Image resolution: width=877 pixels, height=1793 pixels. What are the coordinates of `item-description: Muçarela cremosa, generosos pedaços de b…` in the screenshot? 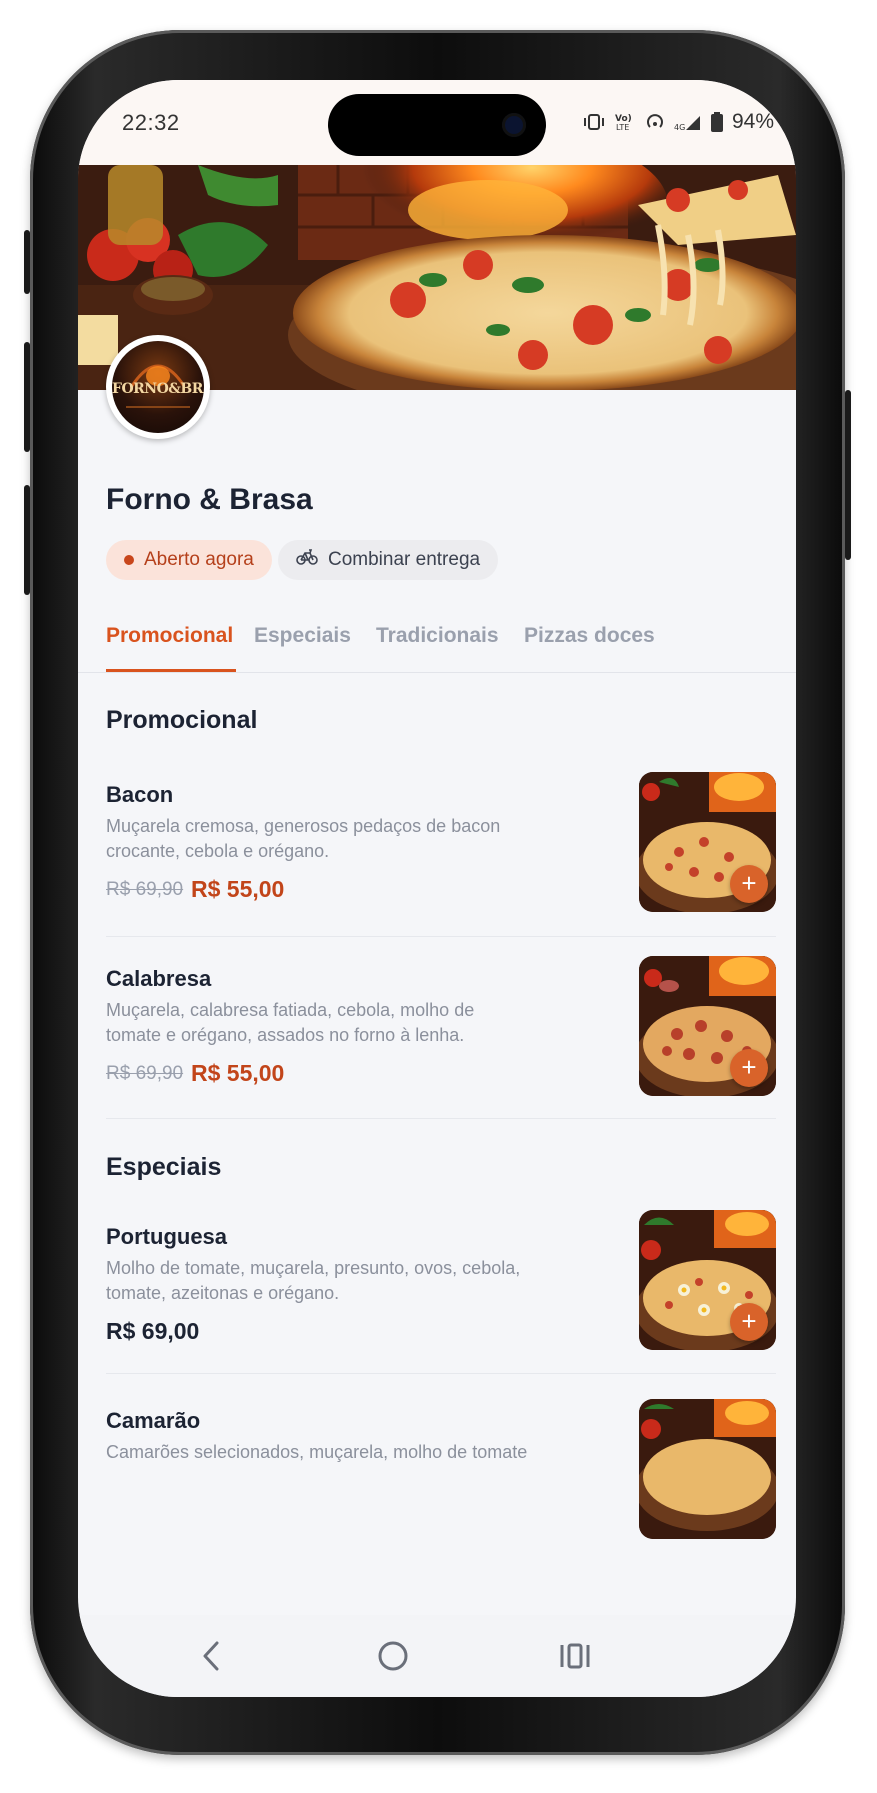 It's located at (303, 838).